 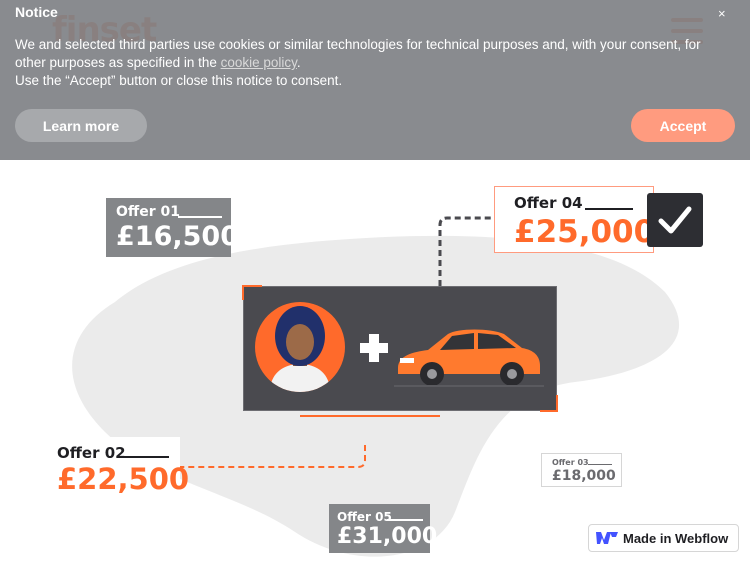 What do you see at coordinates (123, 479) in the screenshot?
I see `offer-amount: £22,500` at bounding box center [123, 479].